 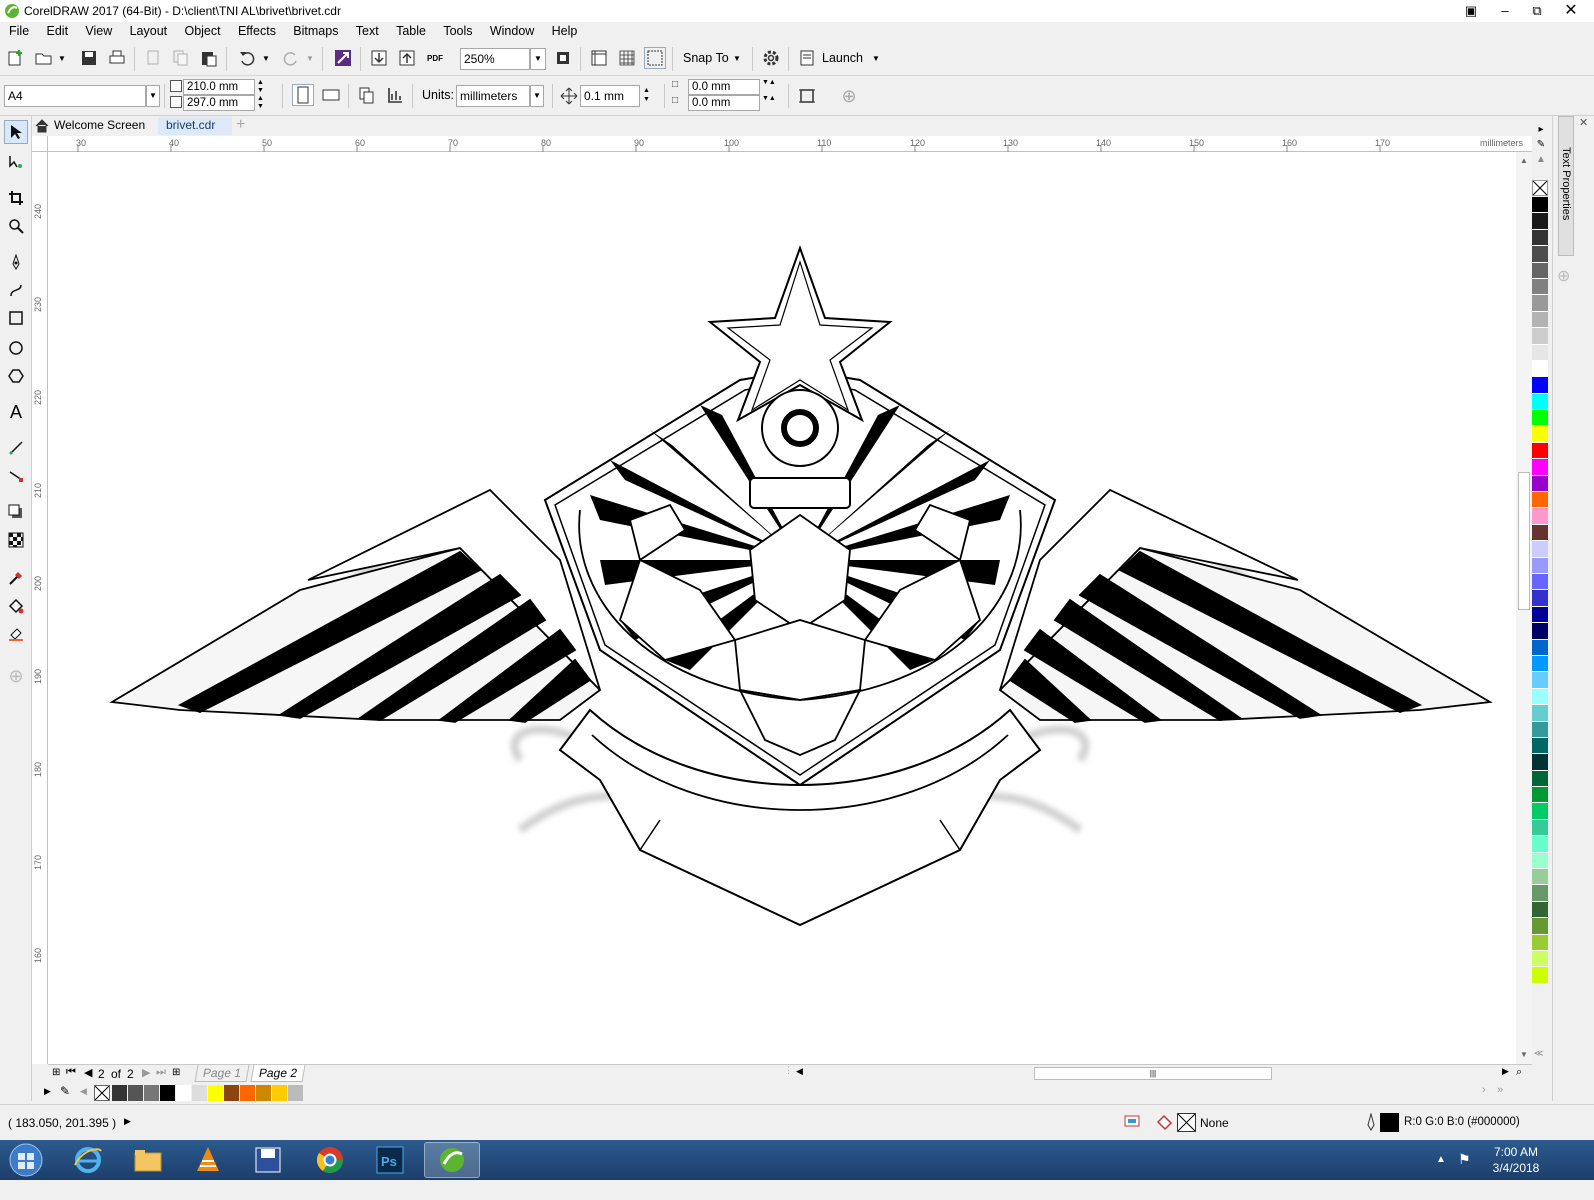 What do you see at coordinates (148, 1160) in the screenshot?
I see `file-explorer-icon` at bounding box center [148, 1160].